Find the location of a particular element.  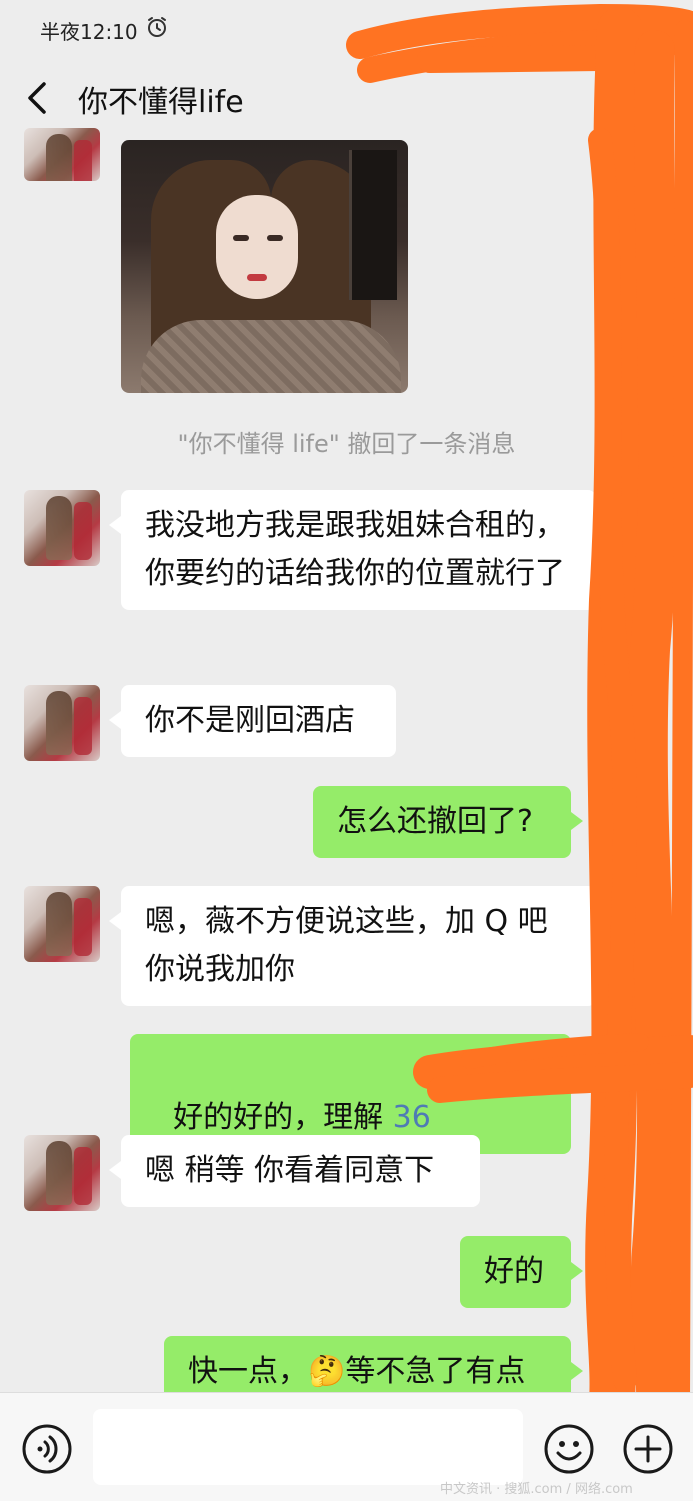

chat-header: 你不懂得life is located at coordinates (346, 98).